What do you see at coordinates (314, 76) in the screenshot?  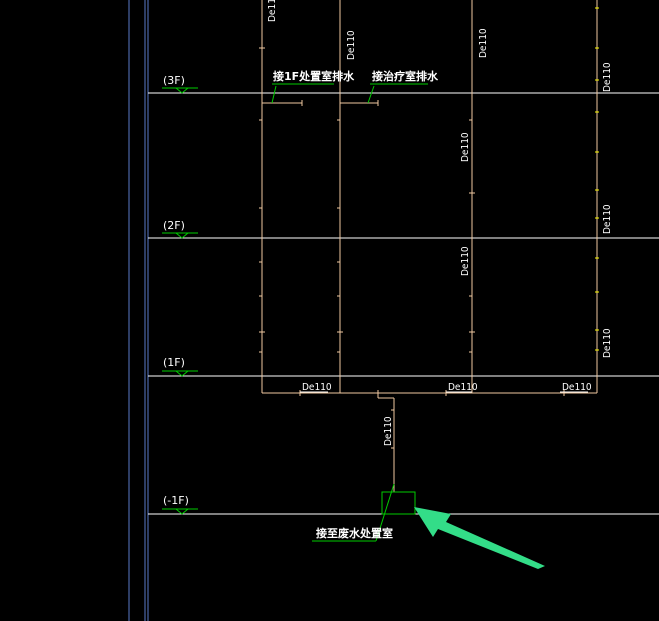 I see `annotation-1f-disposal: 接1F处置室排水` at bounding box center [314, 76].